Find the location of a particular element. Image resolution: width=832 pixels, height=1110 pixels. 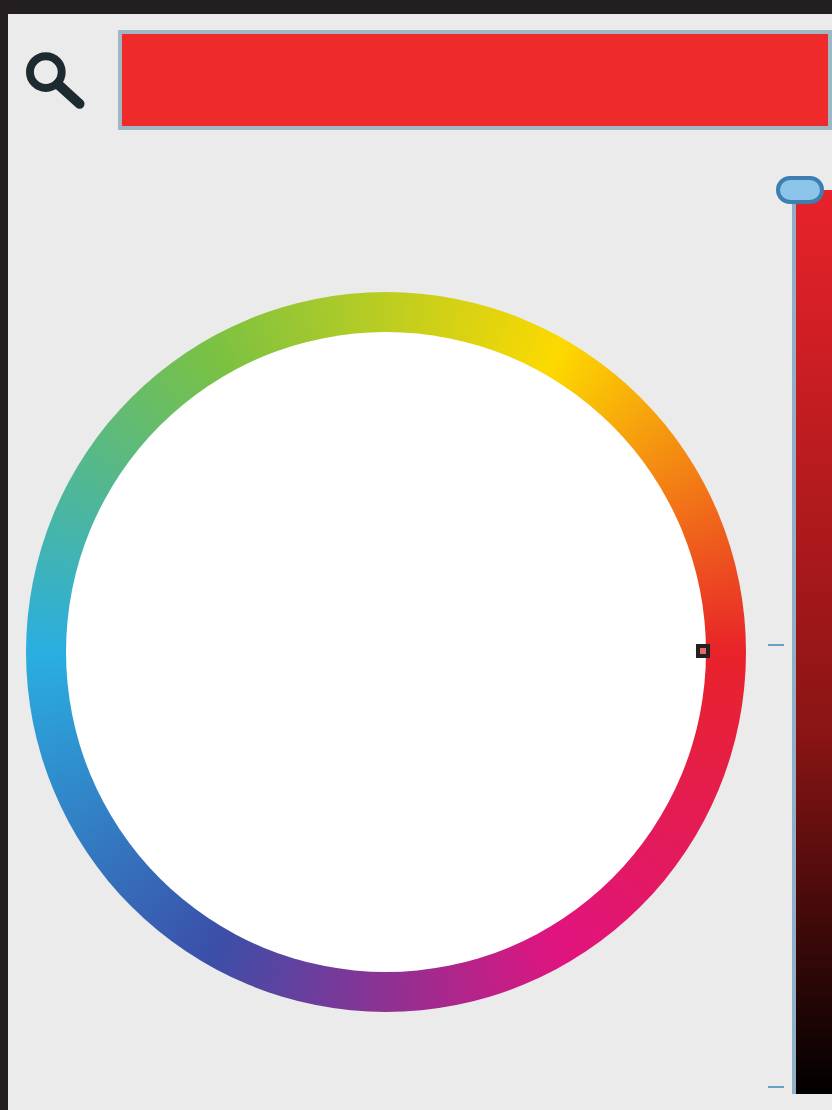

slider-thumb is located at coordinates (800, 190).